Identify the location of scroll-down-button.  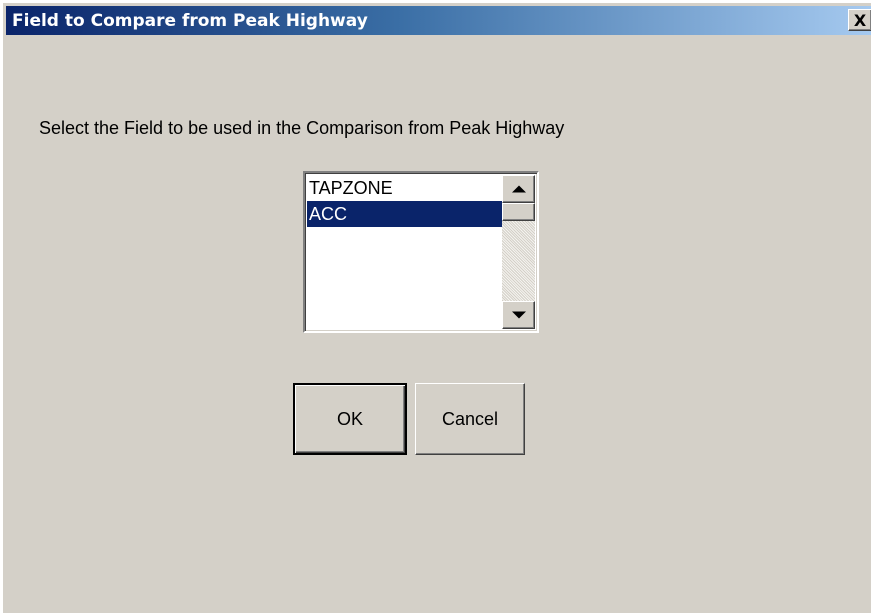
(518, 315).